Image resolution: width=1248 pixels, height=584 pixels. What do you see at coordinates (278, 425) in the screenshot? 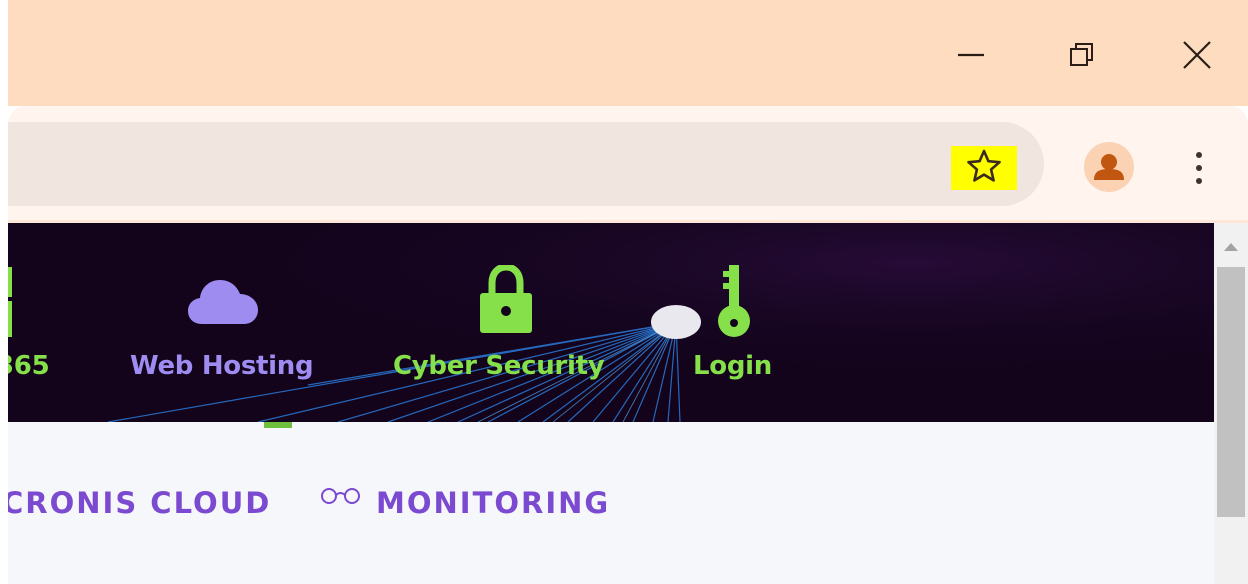
I see `active-nav-indicator` at bounding box center [278, 425].